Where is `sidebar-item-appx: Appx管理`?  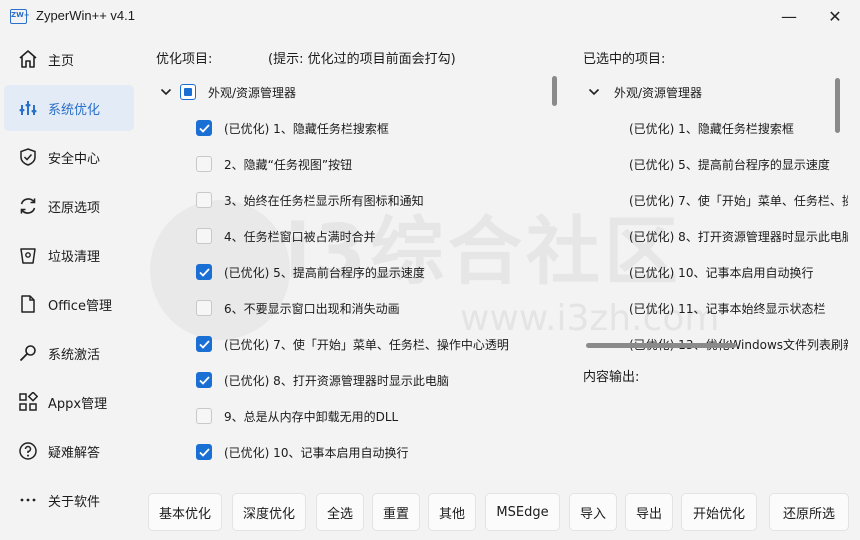
sidebar-item-appx: Appx管理 is located at coordinates (69, 402).